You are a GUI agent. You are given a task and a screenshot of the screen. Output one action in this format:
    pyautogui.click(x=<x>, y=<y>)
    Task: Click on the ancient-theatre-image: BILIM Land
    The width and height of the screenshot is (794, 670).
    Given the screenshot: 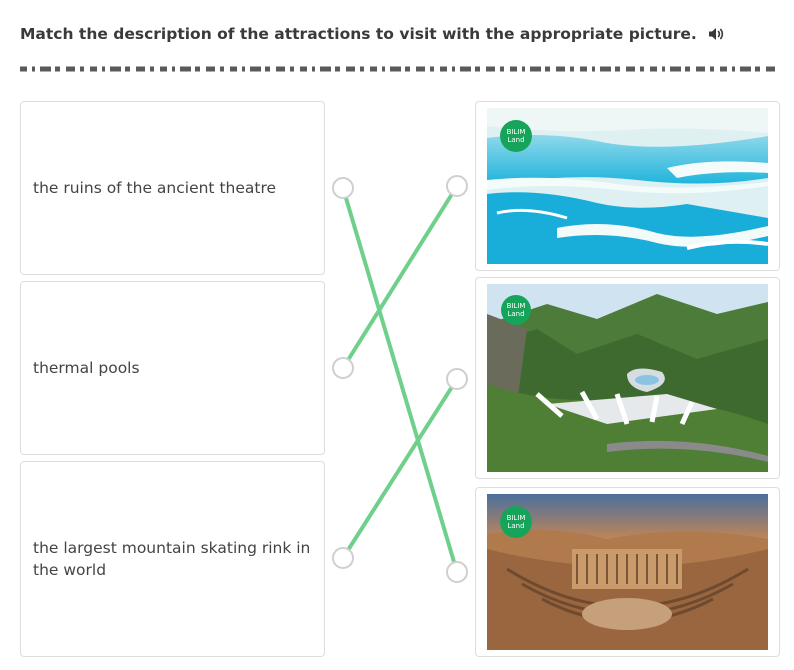 What is the action you would take?
    pyautogui.click(x=627, y=572)
    